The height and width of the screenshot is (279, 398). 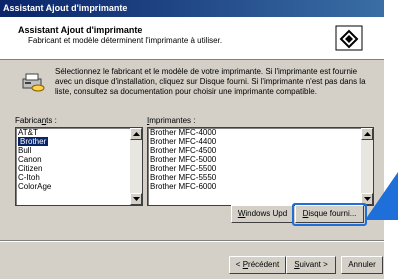 What do you see at coordinates (260, 150) in the screenshot?
I see `list-item: Brother MFC-4500` at bounding box center [260, 150].